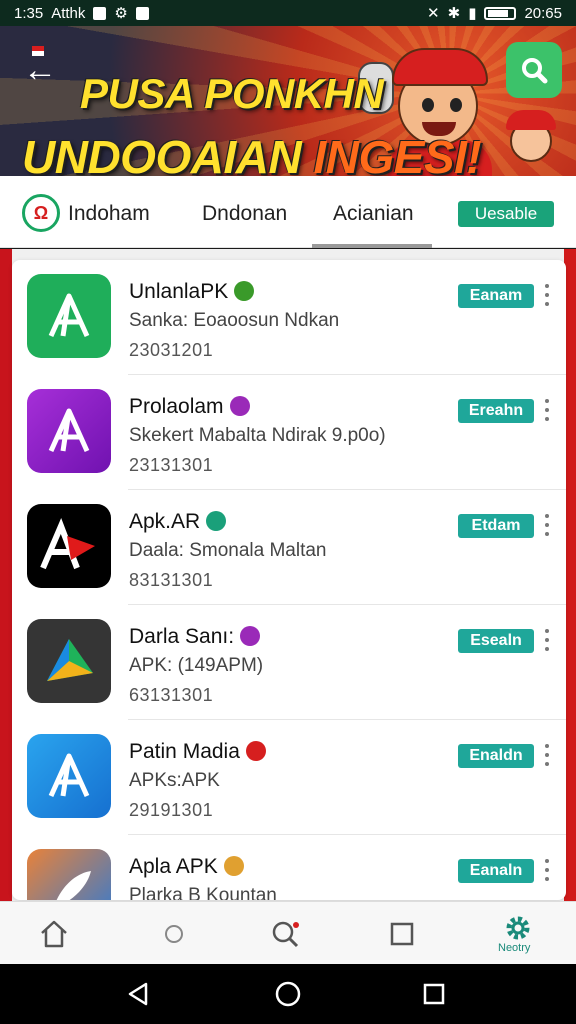 This screenshot has width=576, height=1024. I want to click on battery-icon, so click(500, 13).